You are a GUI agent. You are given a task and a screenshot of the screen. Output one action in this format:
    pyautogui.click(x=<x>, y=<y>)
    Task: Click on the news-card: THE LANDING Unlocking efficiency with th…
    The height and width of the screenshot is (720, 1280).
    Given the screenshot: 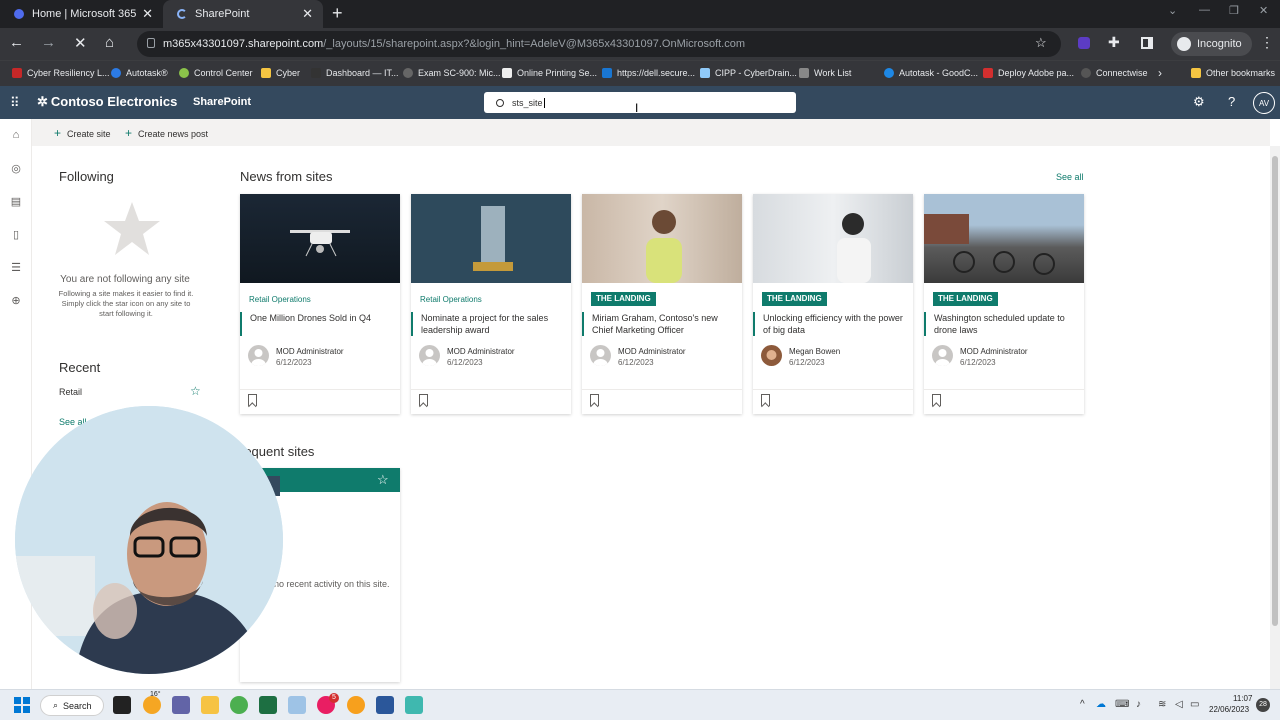 What is the action you would take?
    pyautogui.click(x=833, y=304)
    